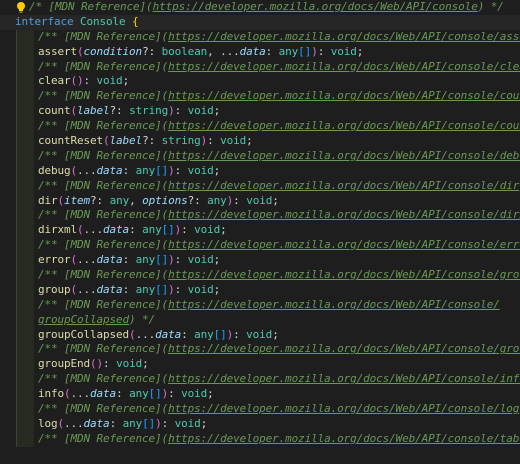 The height and width of the screenshot is (464, 520). Describe the element at coordinates (54, 170) in the screenshot. I see `token: debug` at that location.